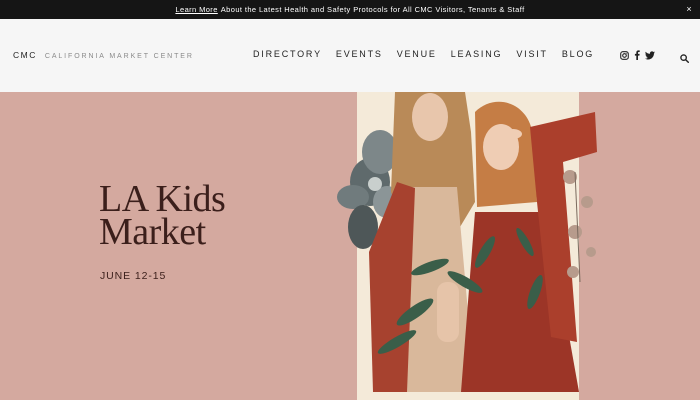 The width and height of the screenshot is (700, 400). Describe the element at coordinates (25, 55) in the screenshot. I see `brand-logo: CMC` at that location.